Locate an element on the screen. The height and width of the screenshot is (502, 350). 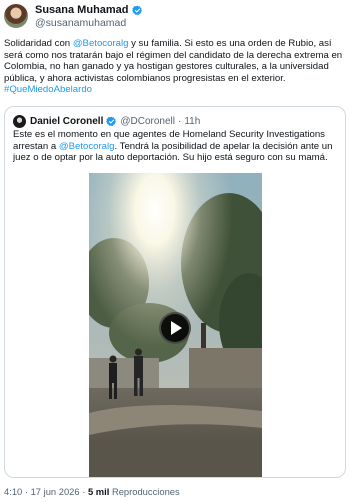
quoted-author-handle: @DCoronell is located at coordinates (147, 121).